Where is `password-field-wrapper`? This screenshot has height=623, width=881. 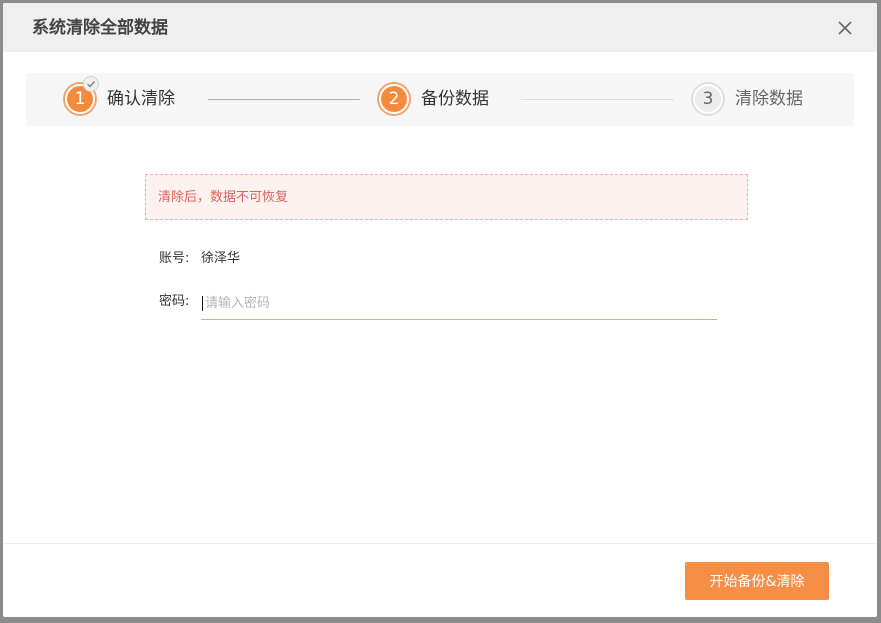 password-field-wrapper is located at coordinates (459, 304).